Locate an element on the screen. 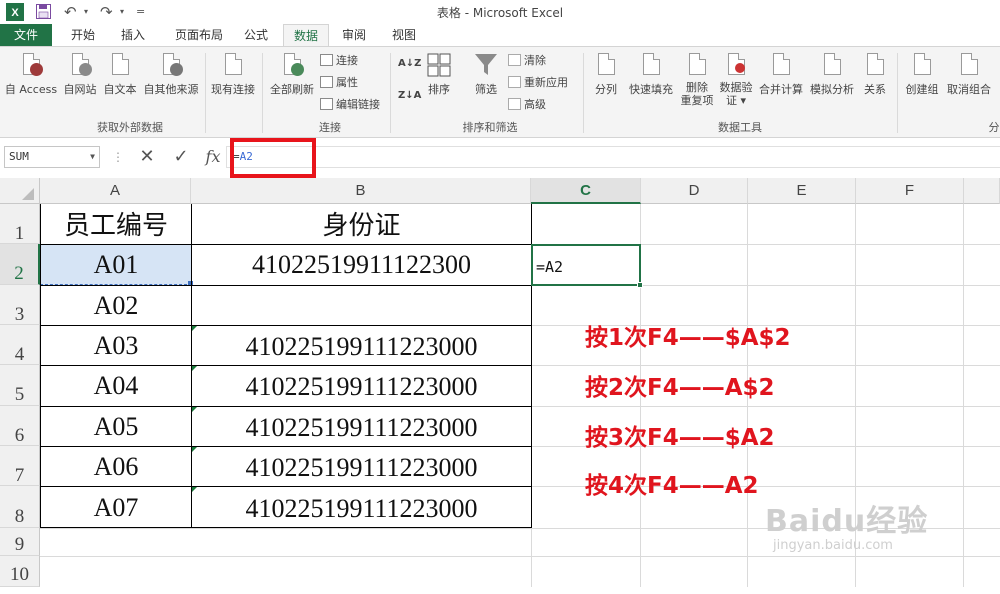 Image resolution: width=1000 pixels, height=594 pixels. row-header-4: 4 is located at coordinates (20, 345).